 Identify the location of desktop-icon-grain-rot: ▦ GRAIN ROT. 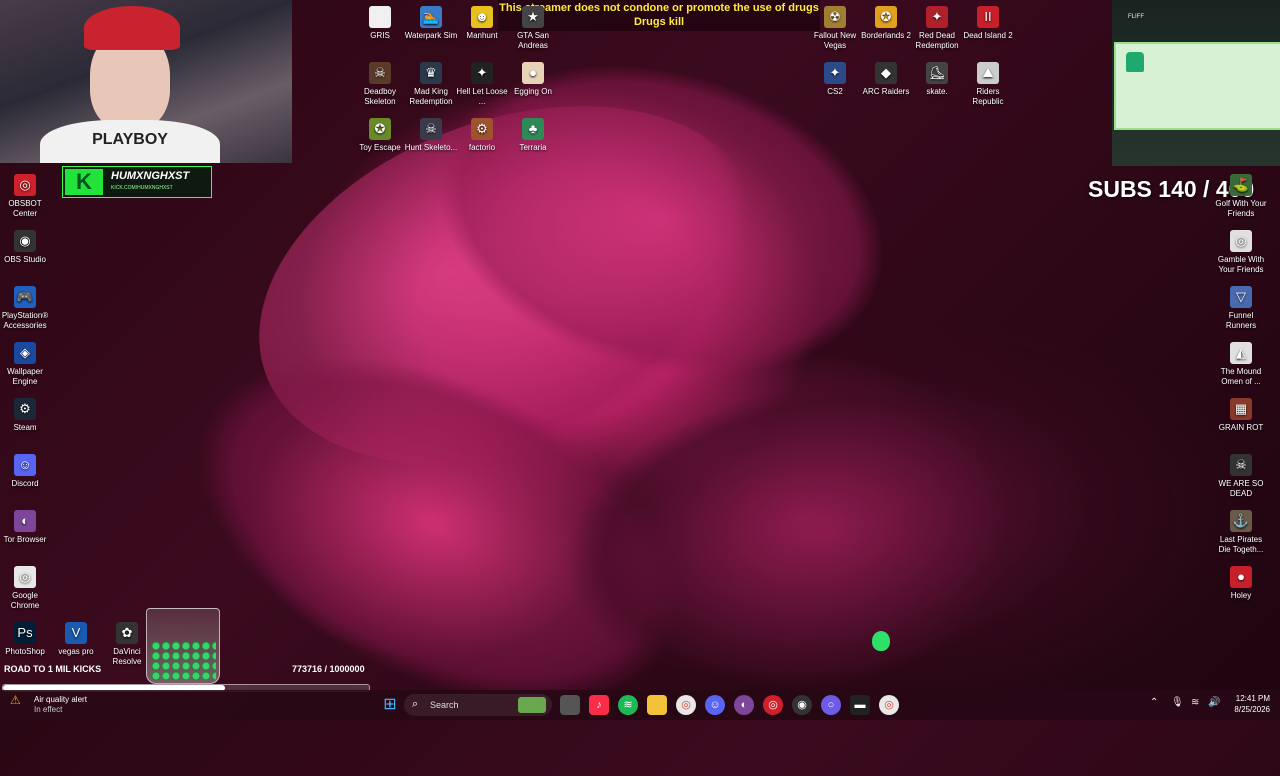
(1241, 415).